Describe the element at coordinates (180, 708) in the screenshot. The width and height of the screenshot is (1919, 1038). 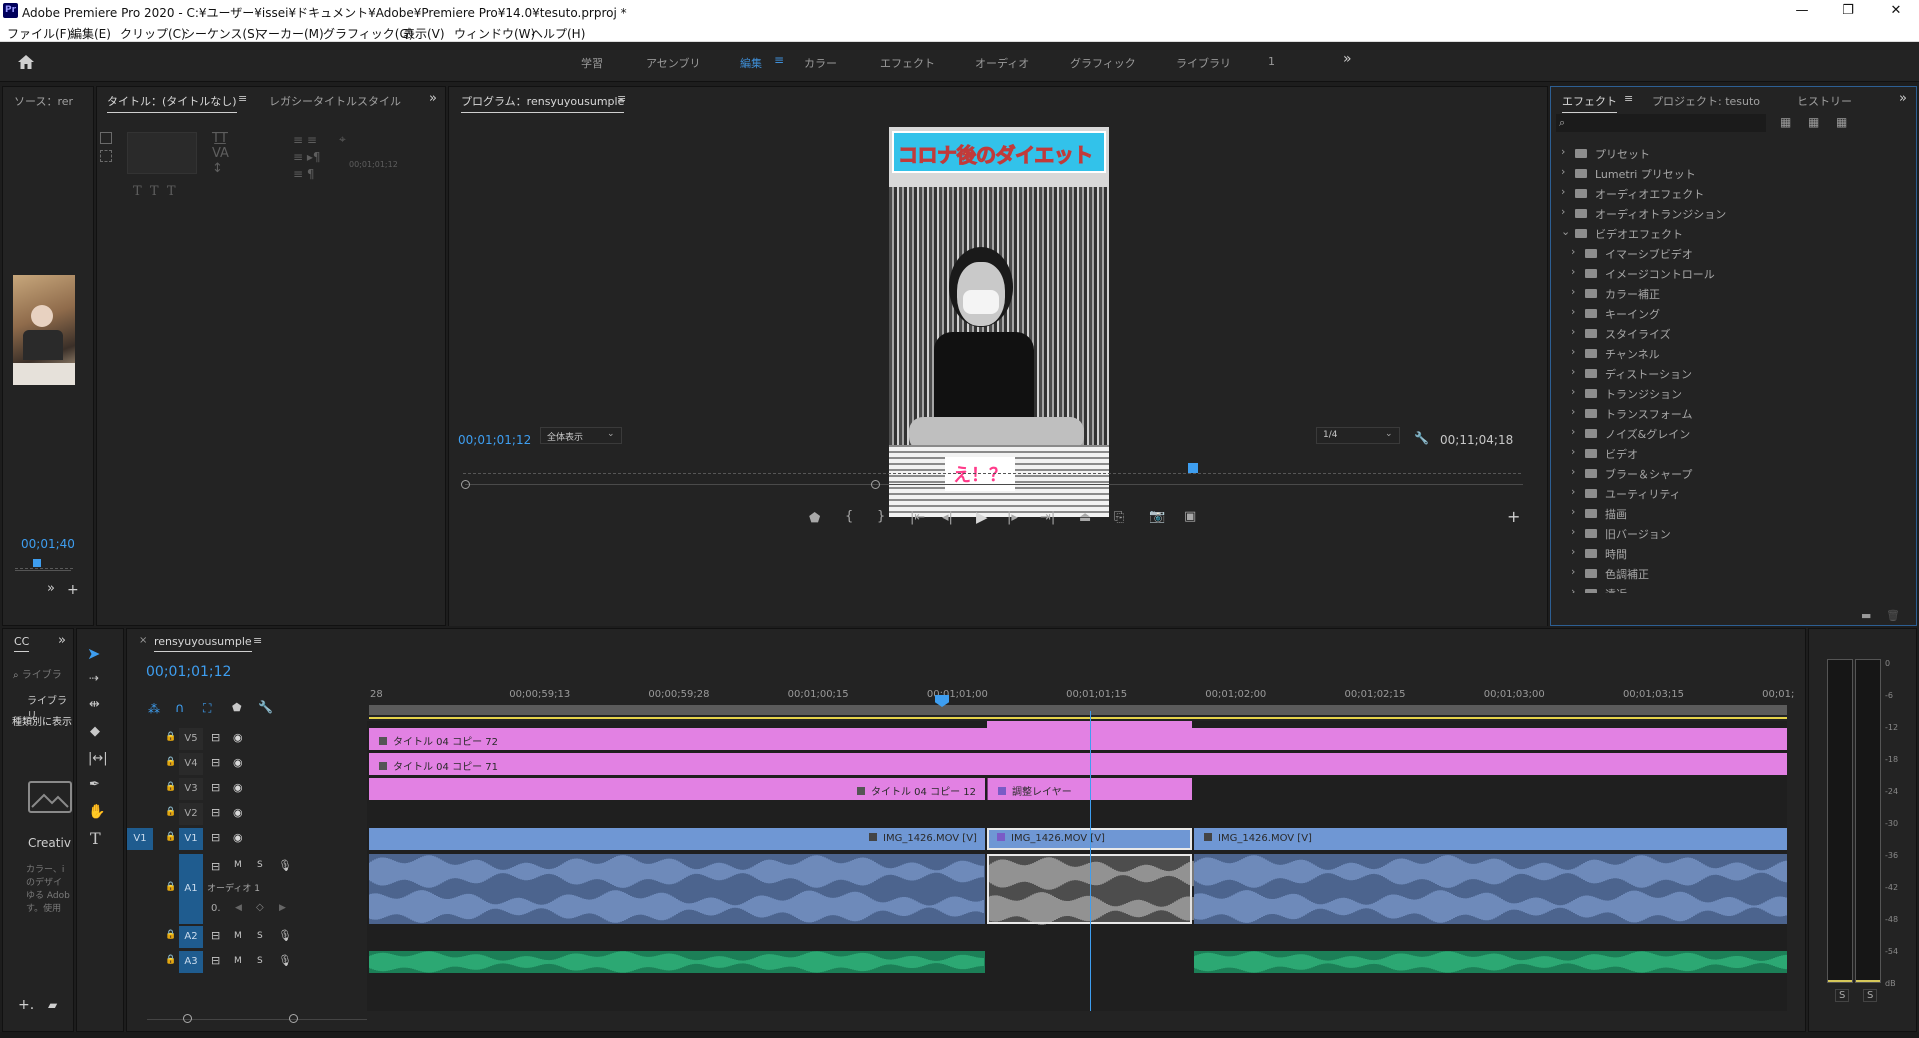
I see `snap-icon: ∩` at that location.